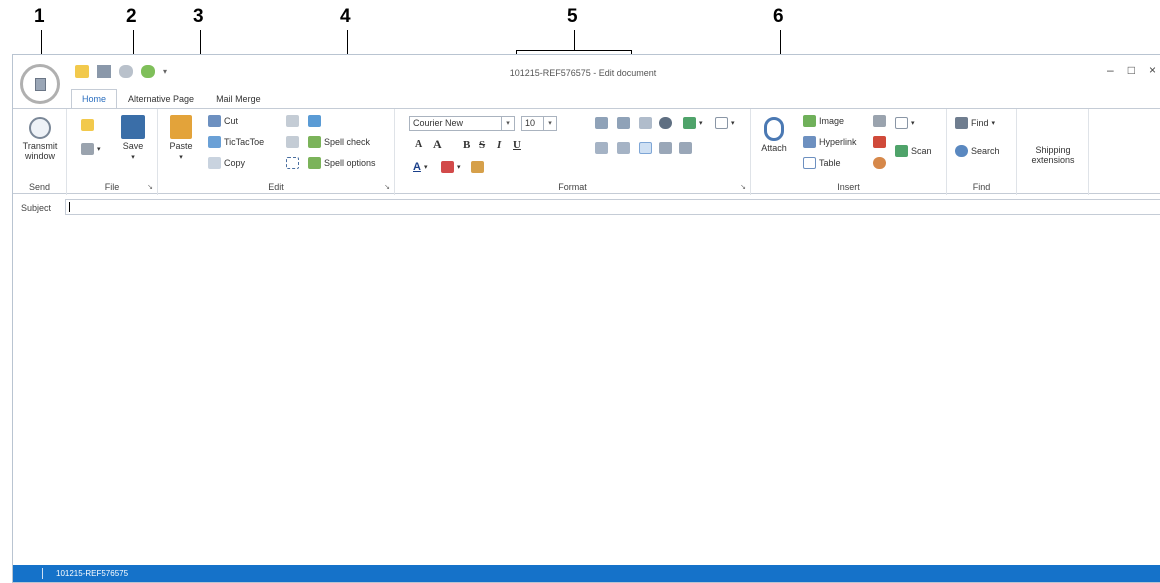 The image size is (1160, 583). What do you see at coordinates (466, 145) in the screenshot?
I see `bold-button: B` at bounding box center [466, 145].